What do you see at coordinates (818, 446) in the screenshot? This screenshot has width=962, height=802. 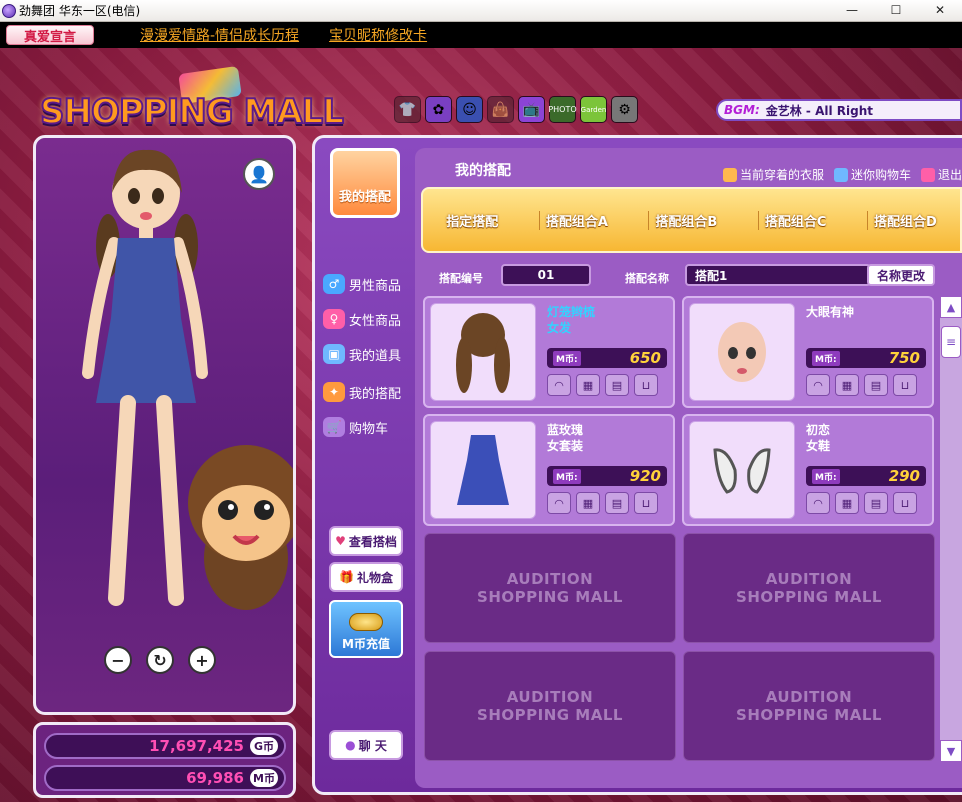 I see `item-name-line2: 女鞋` at bounding box center [818, 446].